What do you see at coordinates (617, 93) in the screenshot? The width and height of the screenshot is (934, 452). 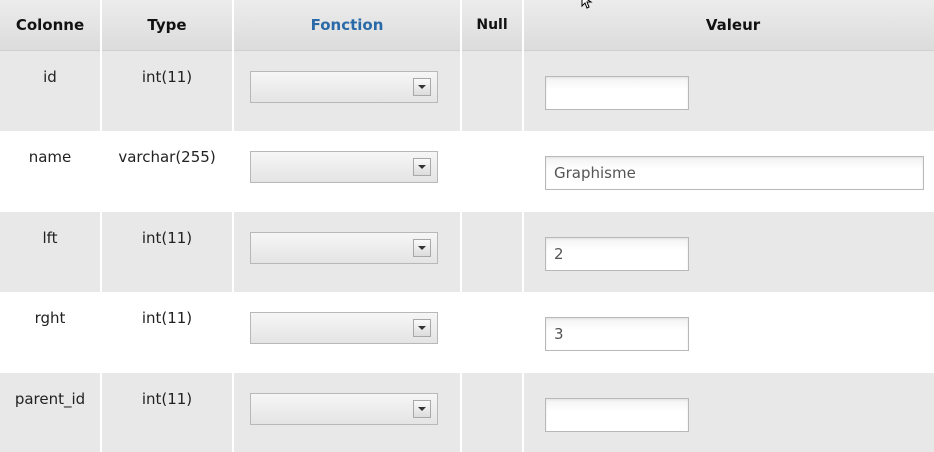 I see `value-input-id` at bounding box center [617, 93].